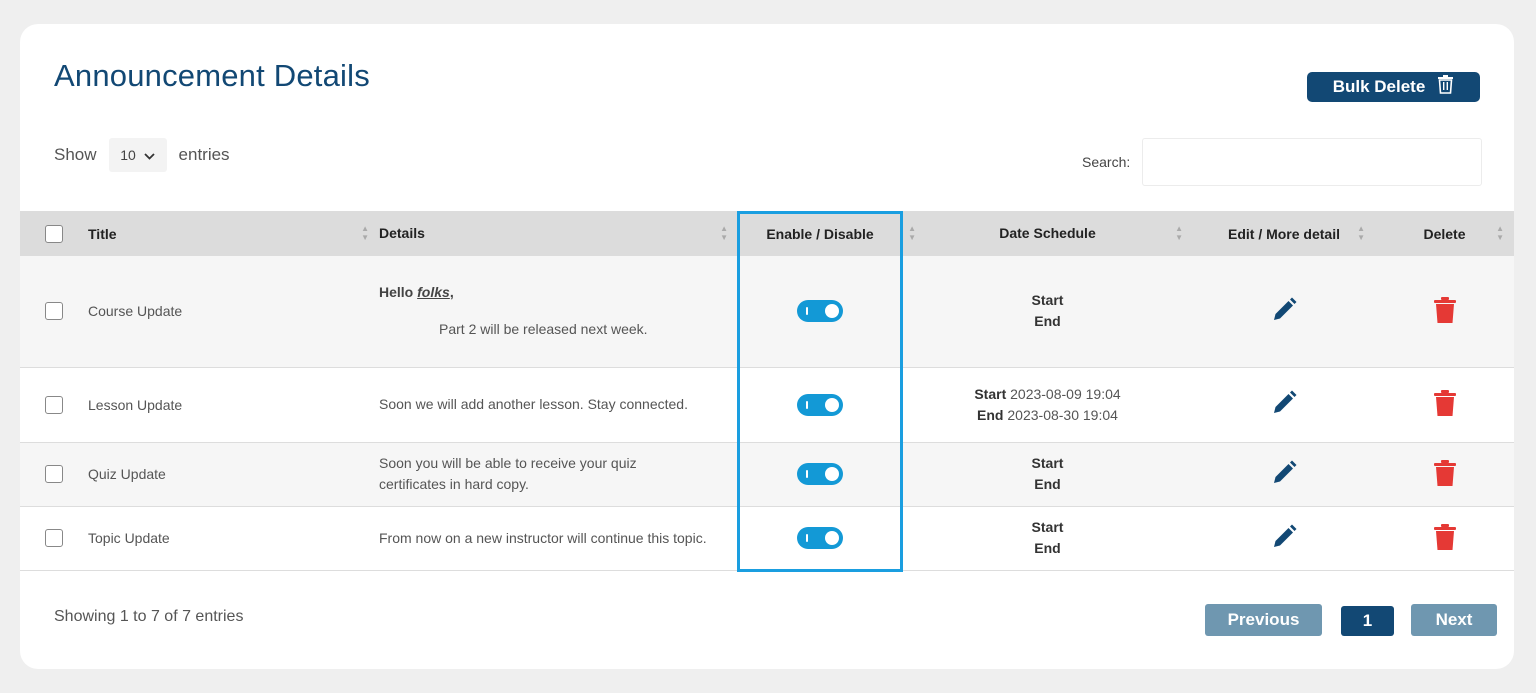 Image resolution: width=1536 pixels, height=693 pixels. What do you see at coordinates (398, 292) in the screenshot?
I see `details-greeting: Hello` at bounding box center [398, 292].